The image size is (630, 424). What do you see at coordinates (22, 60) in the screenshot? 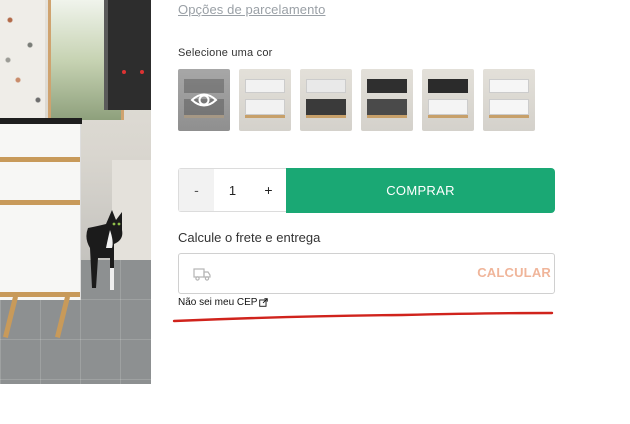
I see `terrazzo-wall` at bounding box center [22, 60].